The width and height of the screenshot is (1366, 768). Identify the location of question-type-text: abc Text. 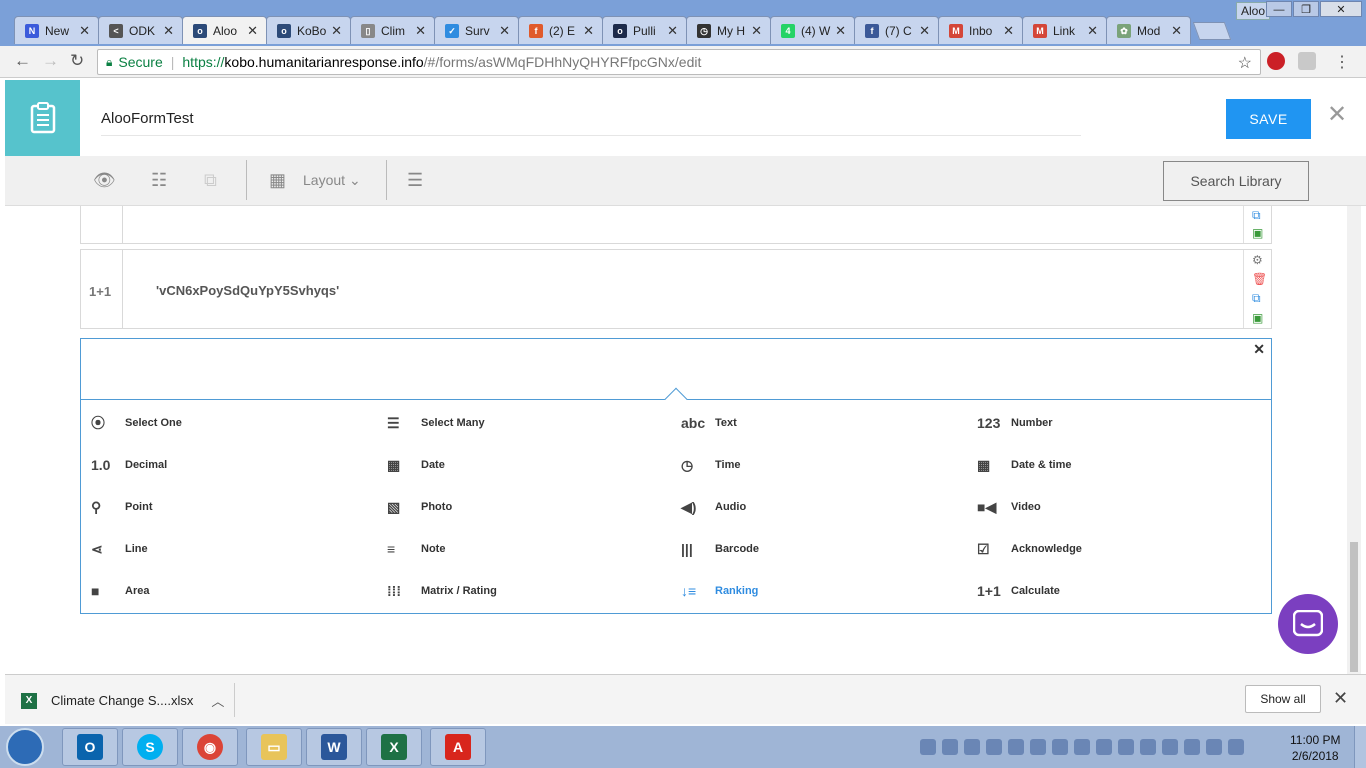
(709, 423).